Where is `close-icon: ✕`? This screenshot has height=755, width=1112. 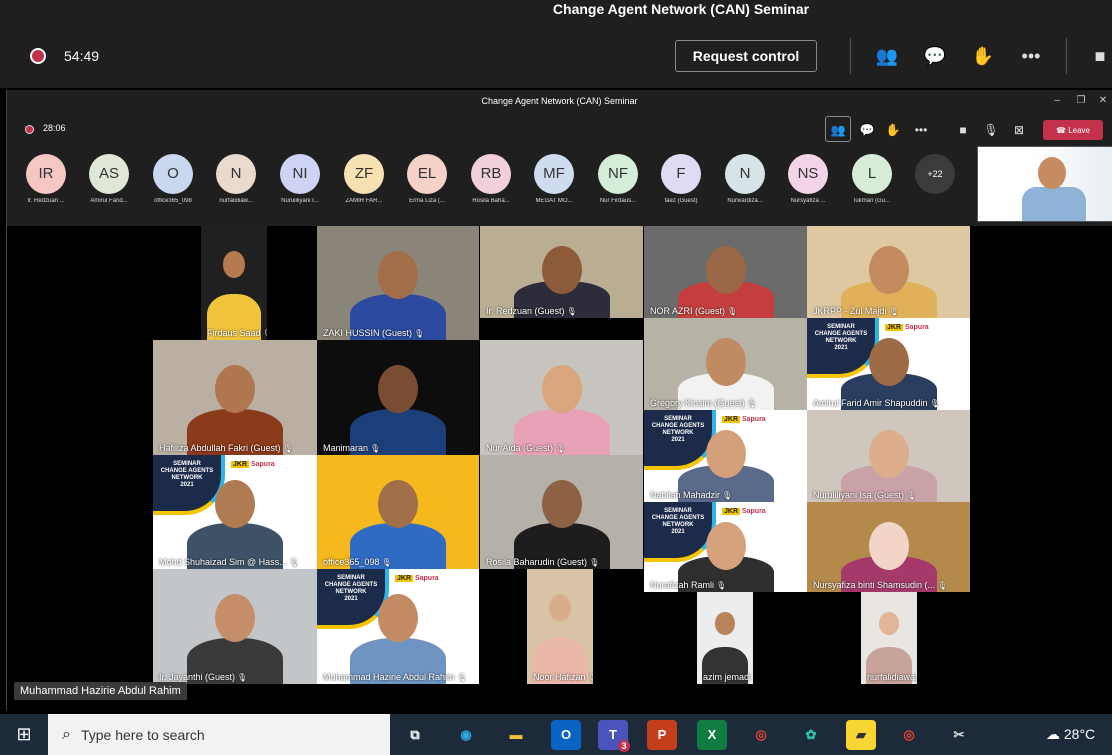
close-icon: ✕ is located at coordinates (1102, 101).